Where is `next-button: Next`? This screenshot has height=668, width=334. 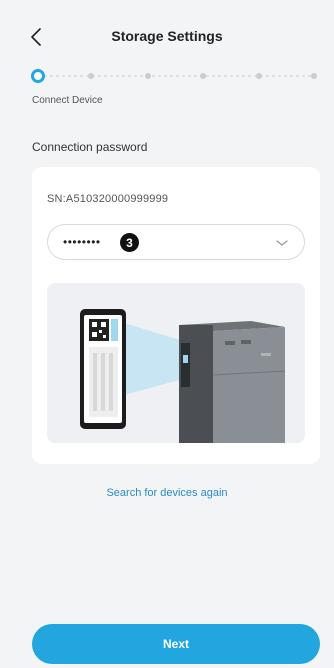
next-button: Next is located at coordinates (176, 644).